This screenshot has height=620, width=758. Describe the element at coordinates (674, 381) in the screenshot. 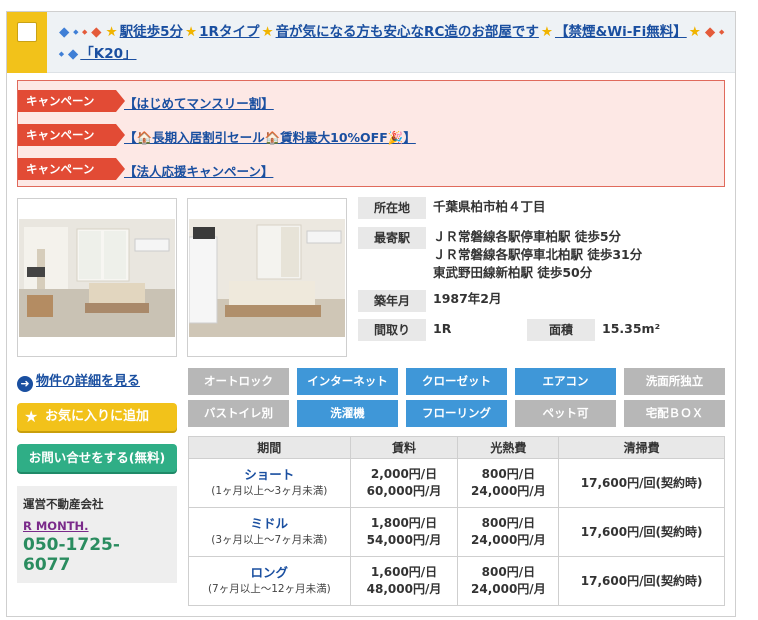

I see `feature-badge: 洗面所独立` at that location.